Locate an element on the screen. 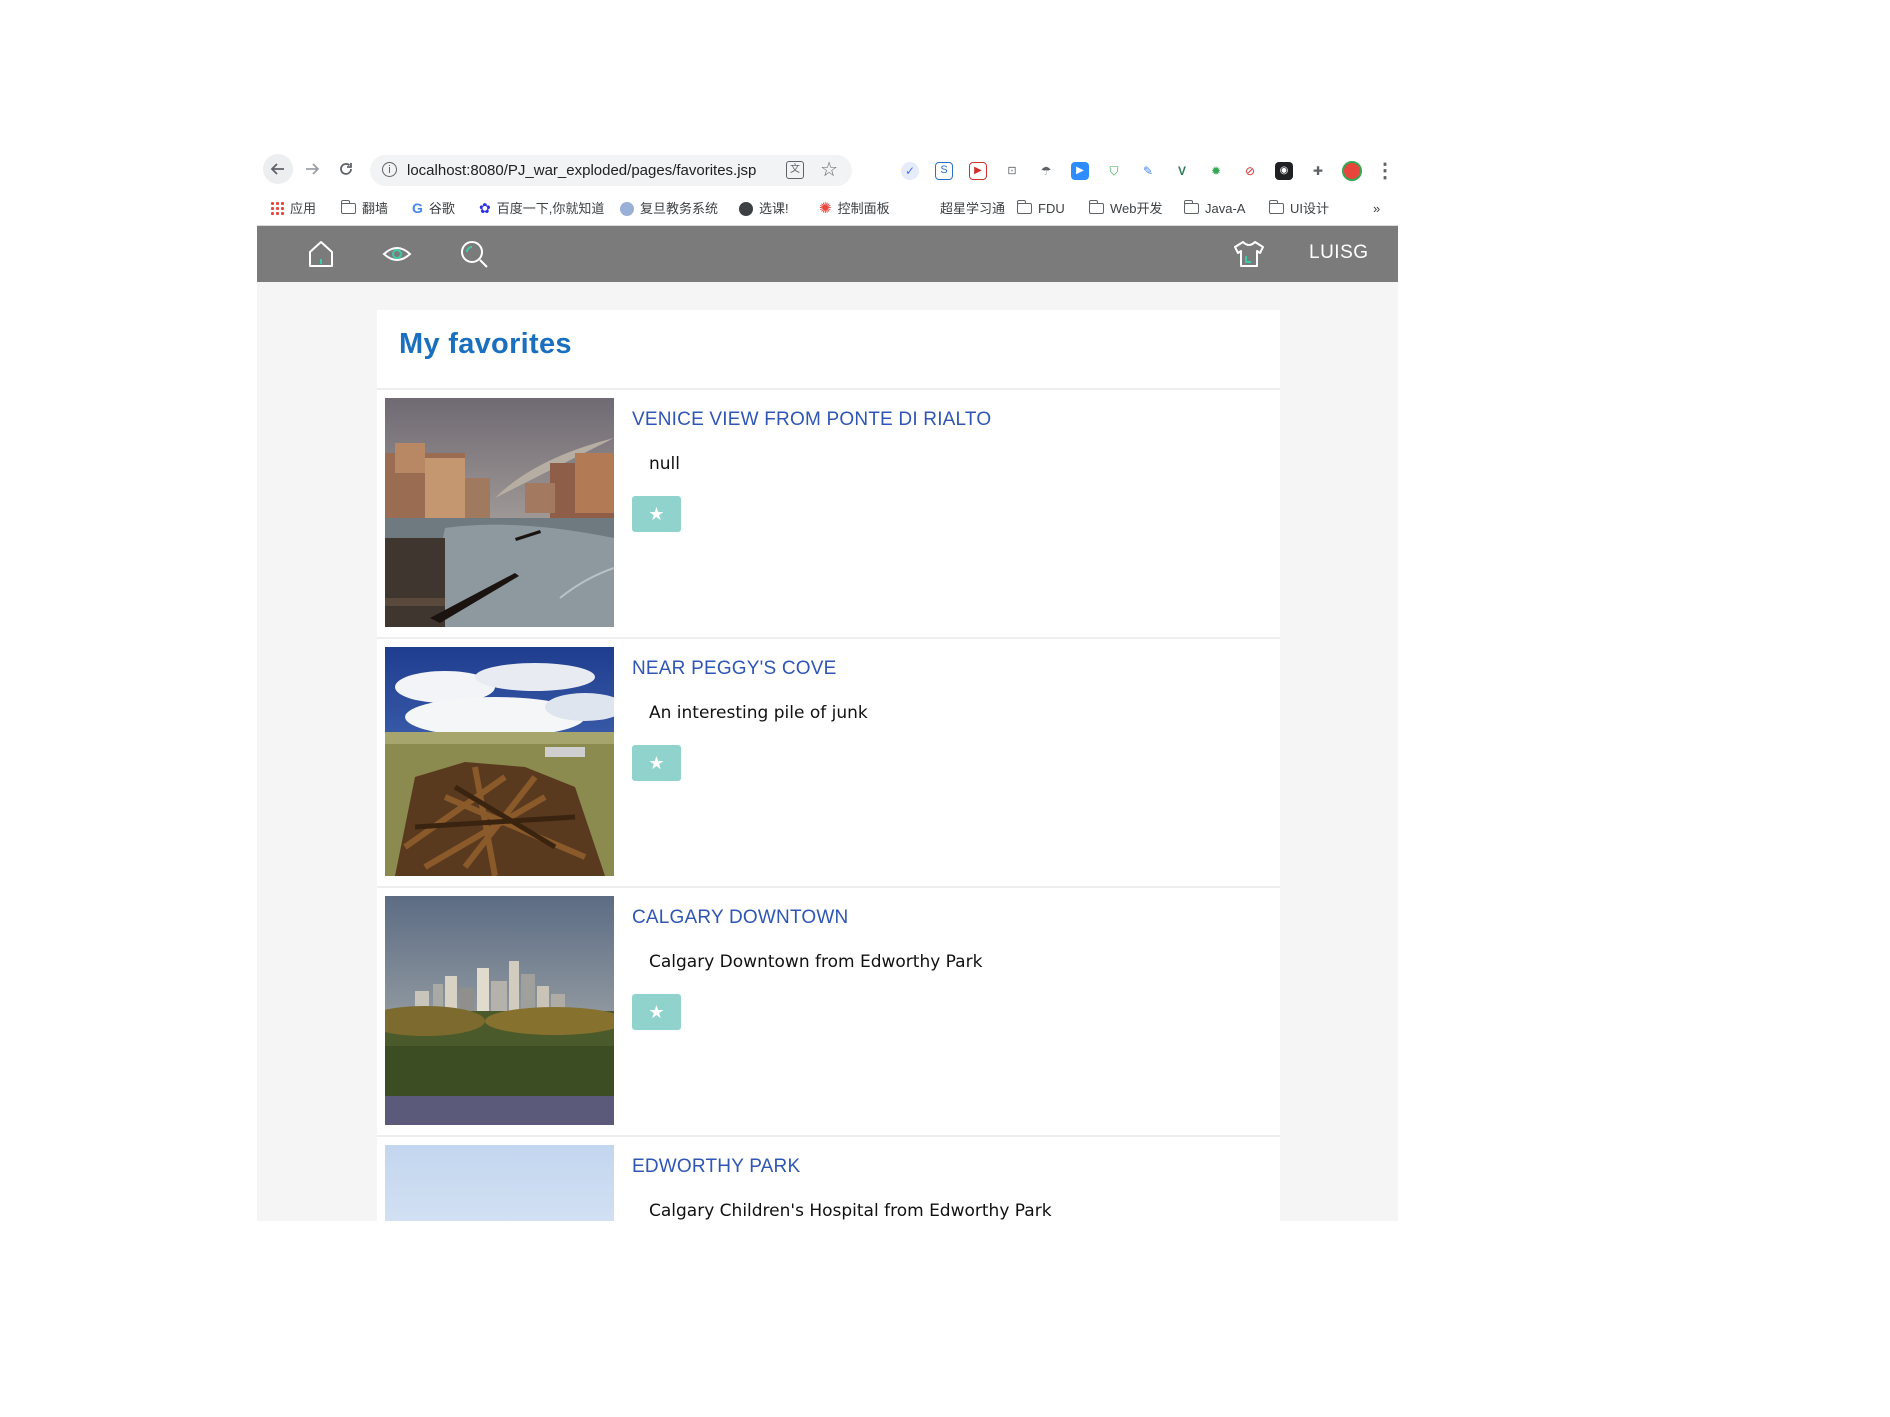 The width and height of the screenshot is (1890, 1417). bookmark-star-icon: ☆ is located at coordinates (829, 169).